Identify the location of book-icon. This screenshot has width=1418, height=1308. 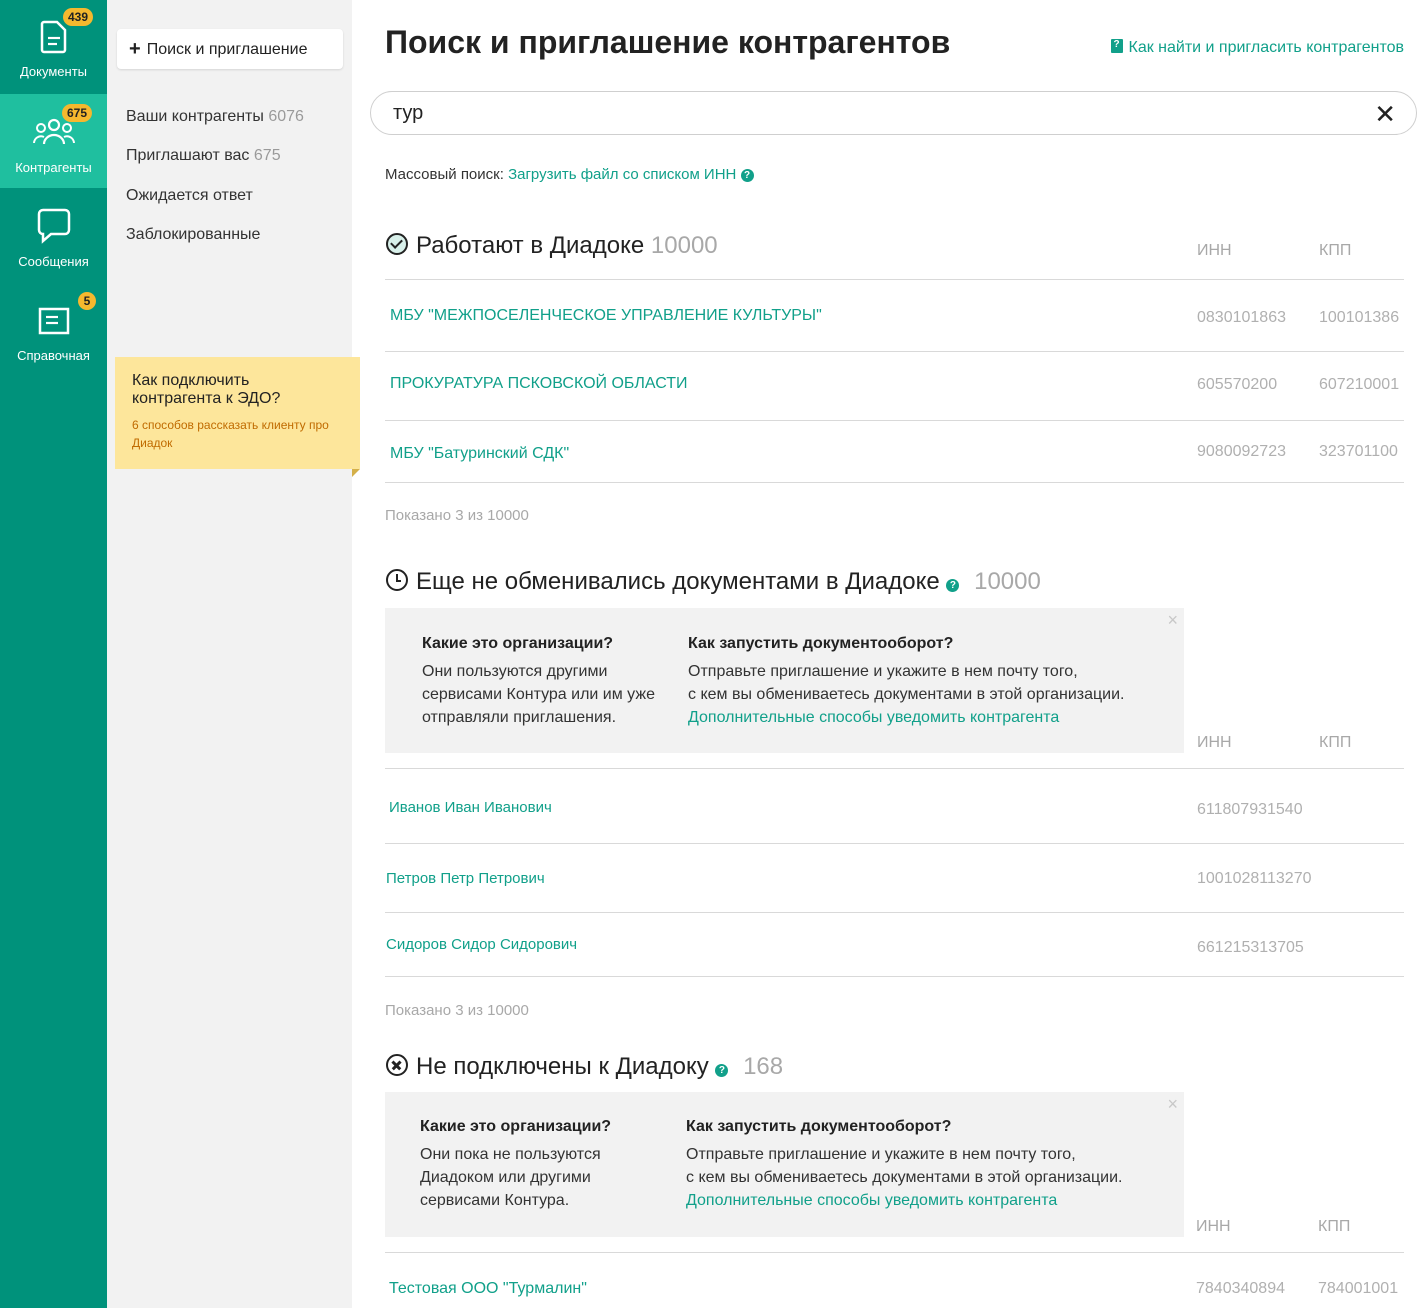
(53, 321).